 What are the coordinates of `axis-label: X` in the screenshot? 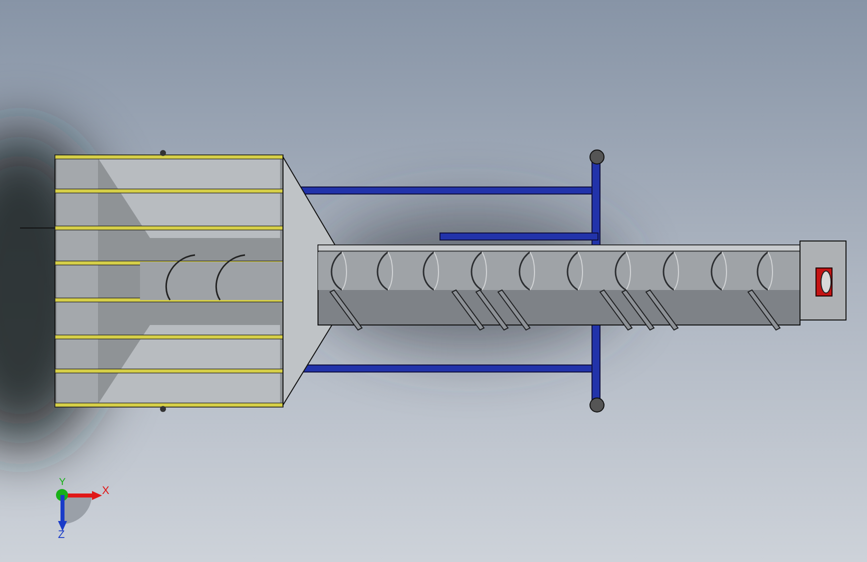 It's located at (106, 491).